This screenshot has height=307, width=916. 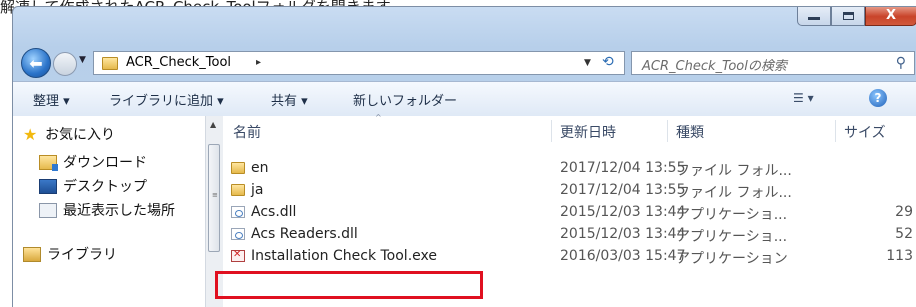 I want to click on close-button: X, so click(x=890, y=16).